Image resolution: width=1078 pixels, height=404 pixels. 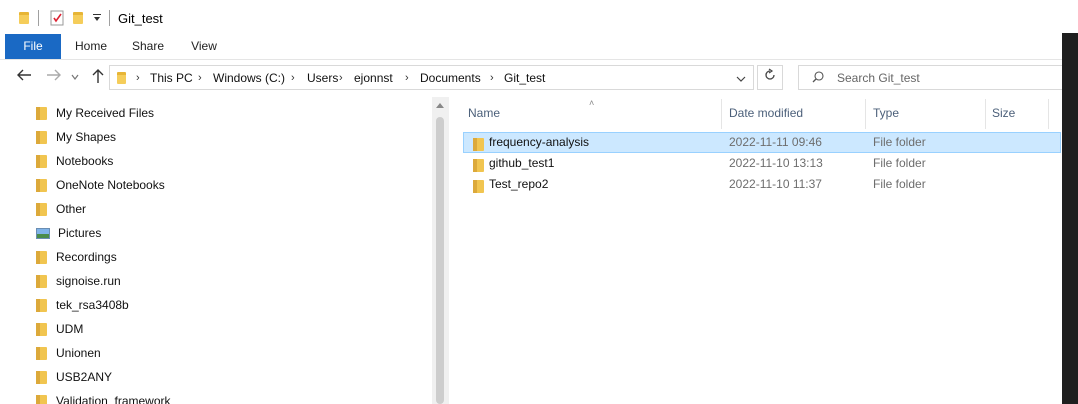 What do you see at coordinates (24, 75) in the screenshot?
I see `back-arrow-icon` at bounding box center [24, 75].